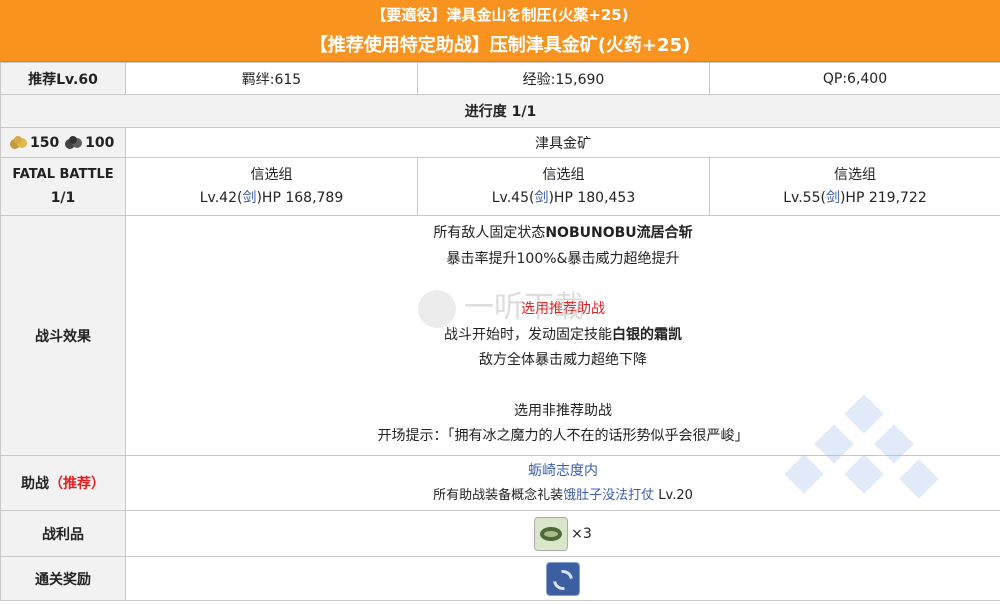  What do you see at coordinates (271, 78) in the screenshot?
I see `bond-reward: 羁绊:615` at bounding box center [271, 78].